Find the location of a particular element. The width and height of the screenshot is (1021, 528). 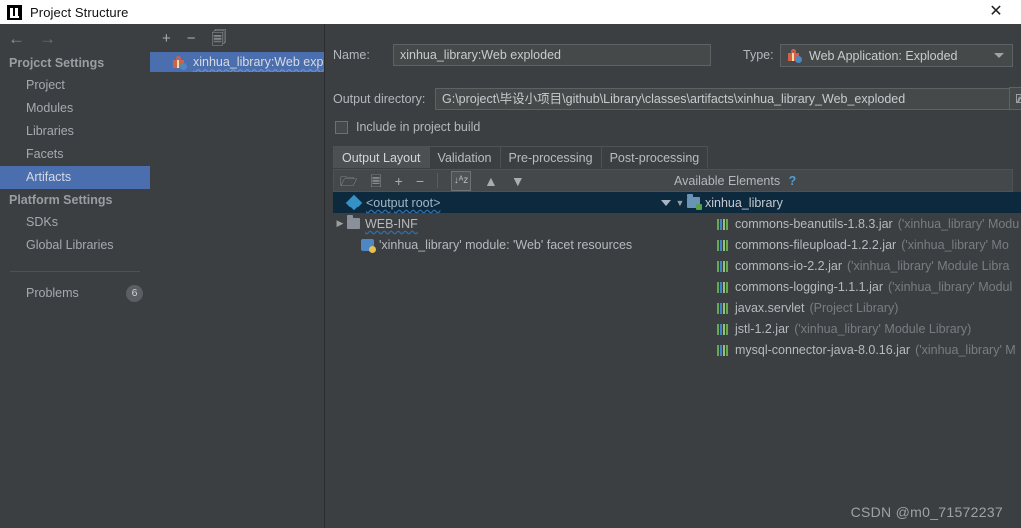

sidebar-item-global-libraries: Global Libraries is located at coordinates (75, 245).